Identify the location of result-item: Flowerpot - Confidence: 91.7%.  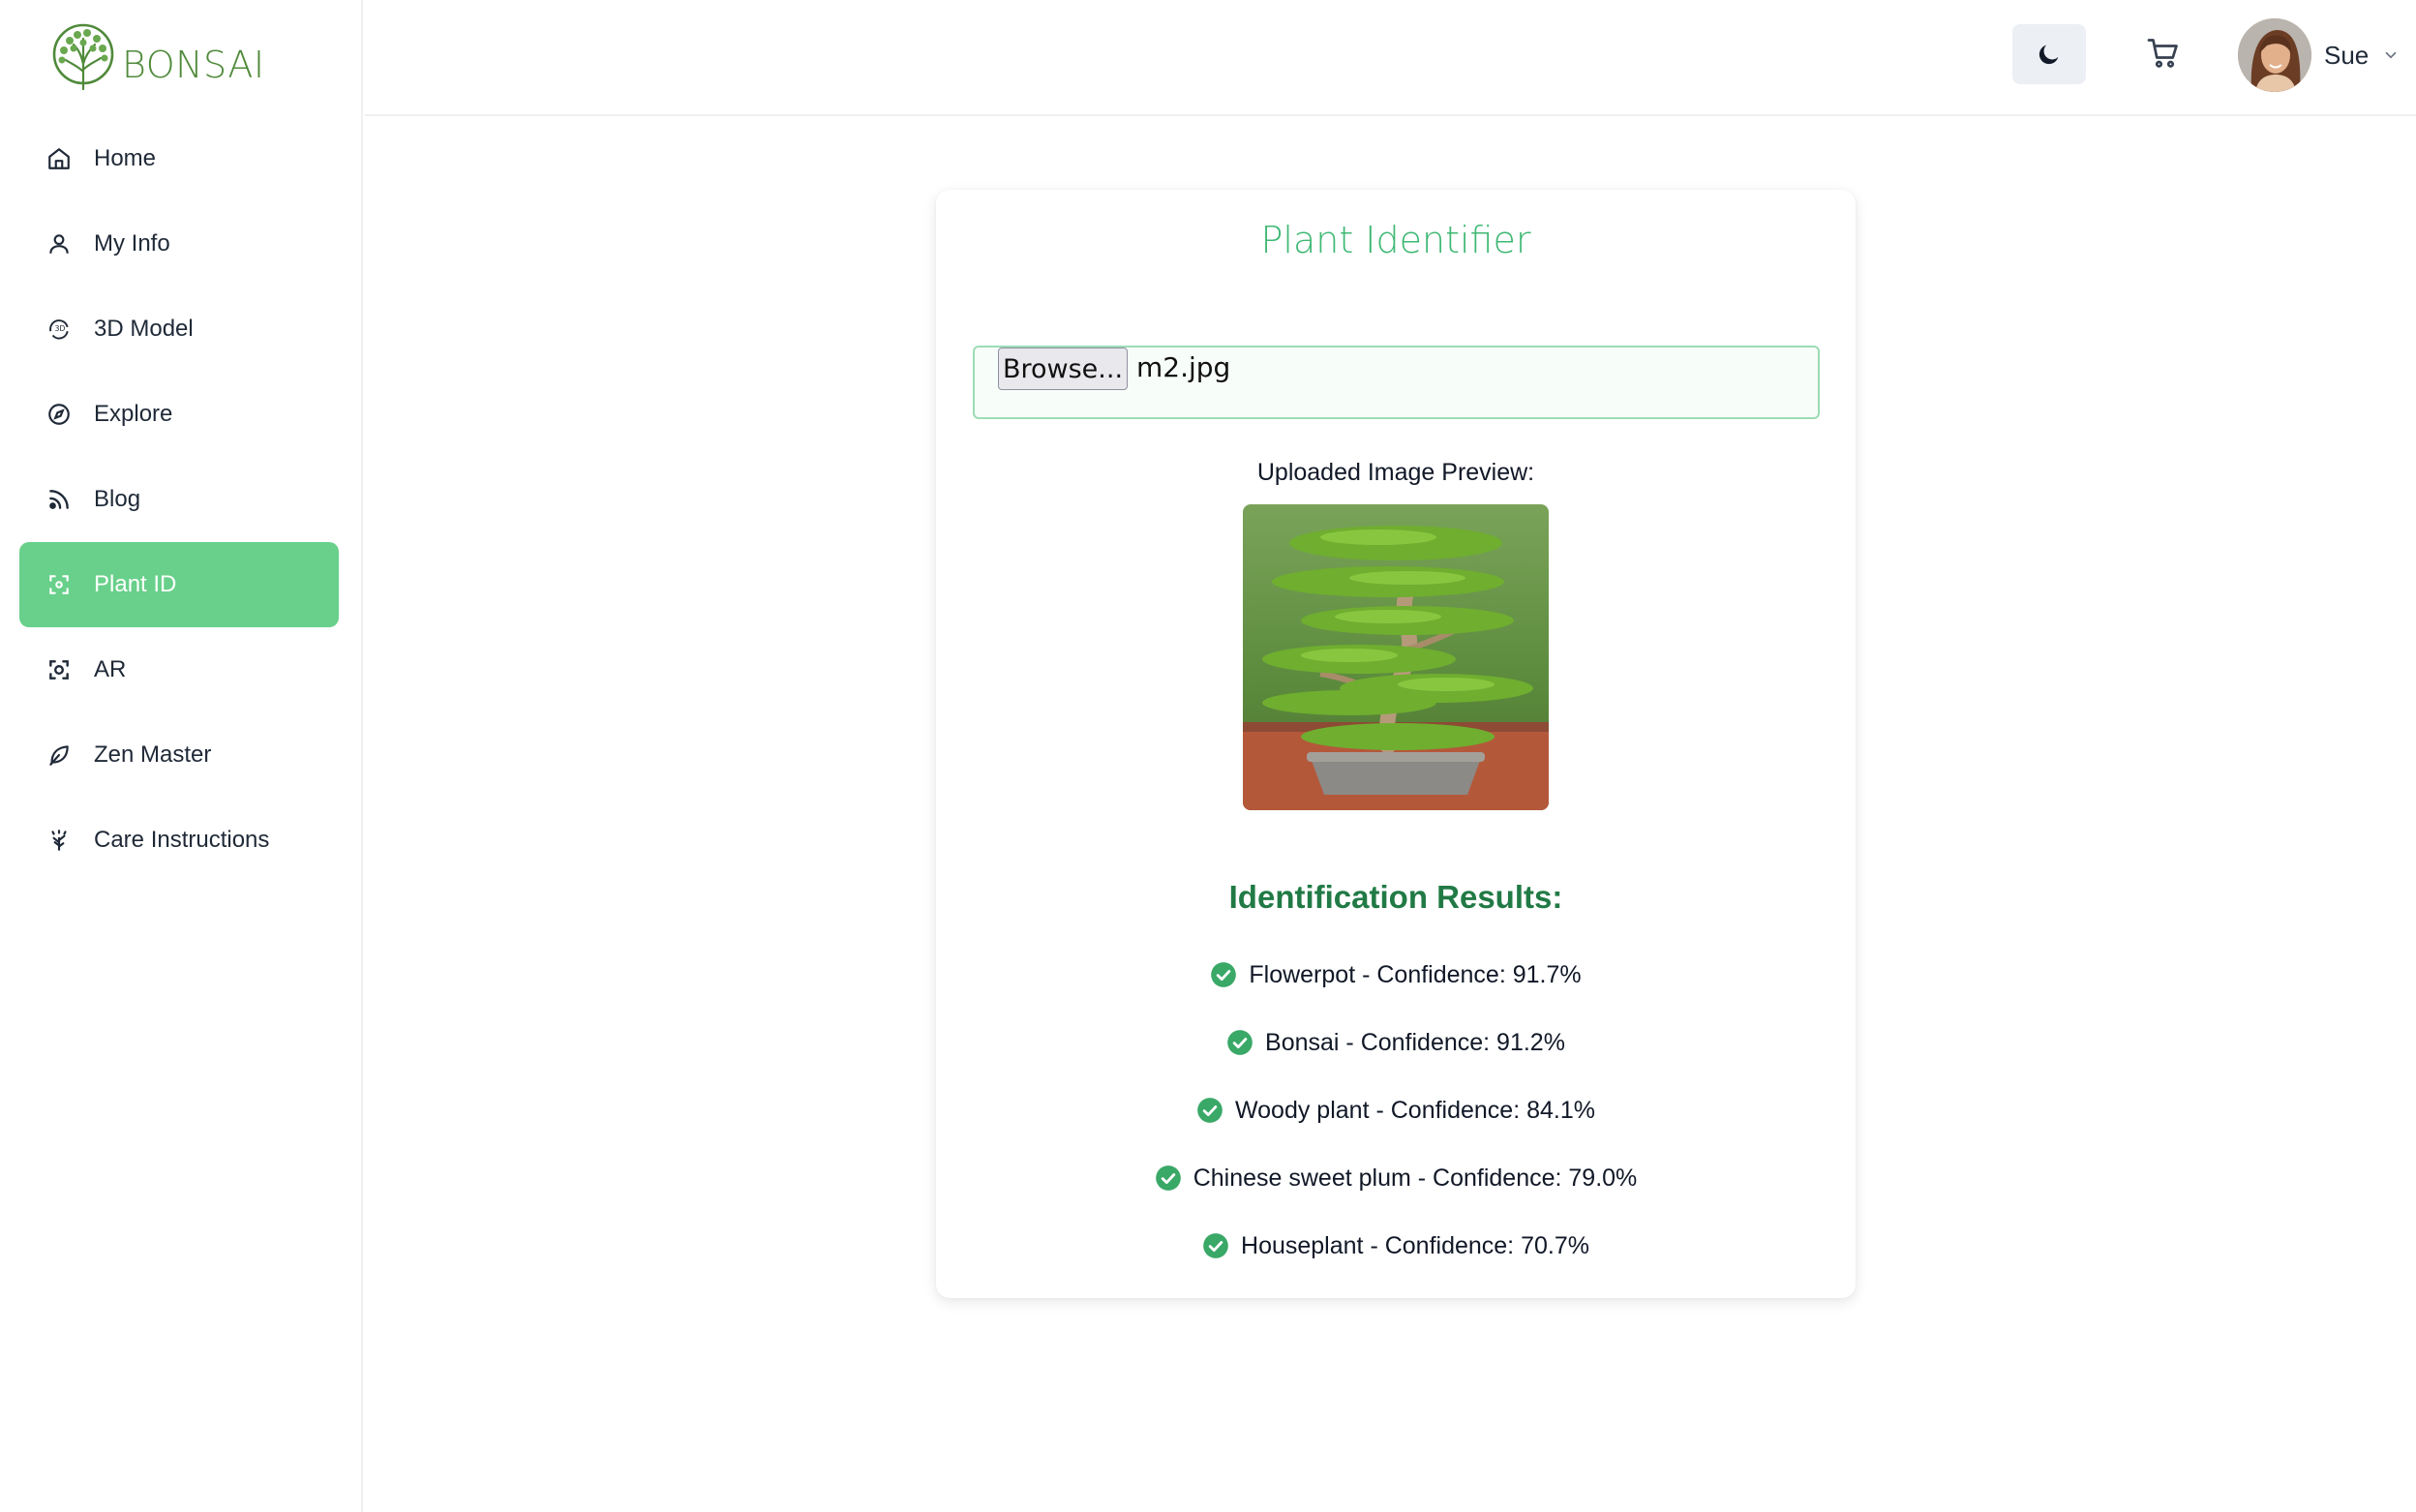
(1396, 975).